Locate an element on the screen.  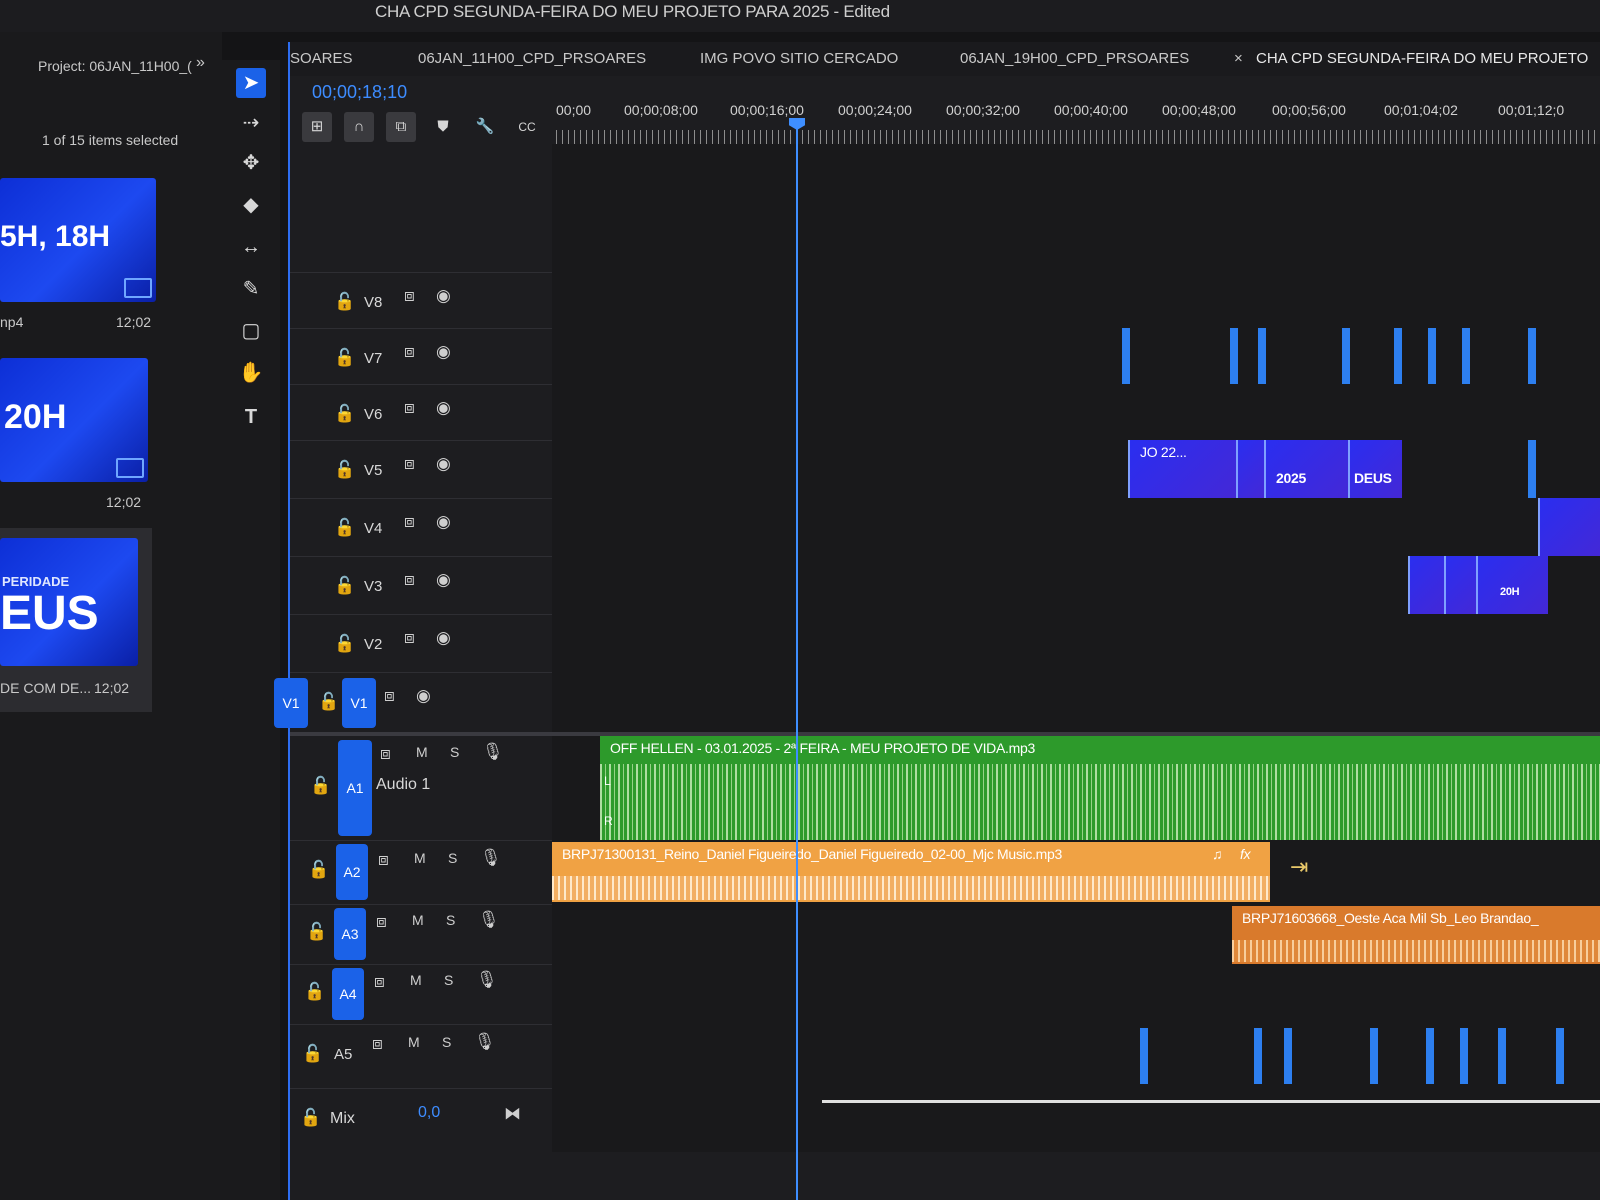
panel-overflow-icon: » is located at coordinates (200, 63).